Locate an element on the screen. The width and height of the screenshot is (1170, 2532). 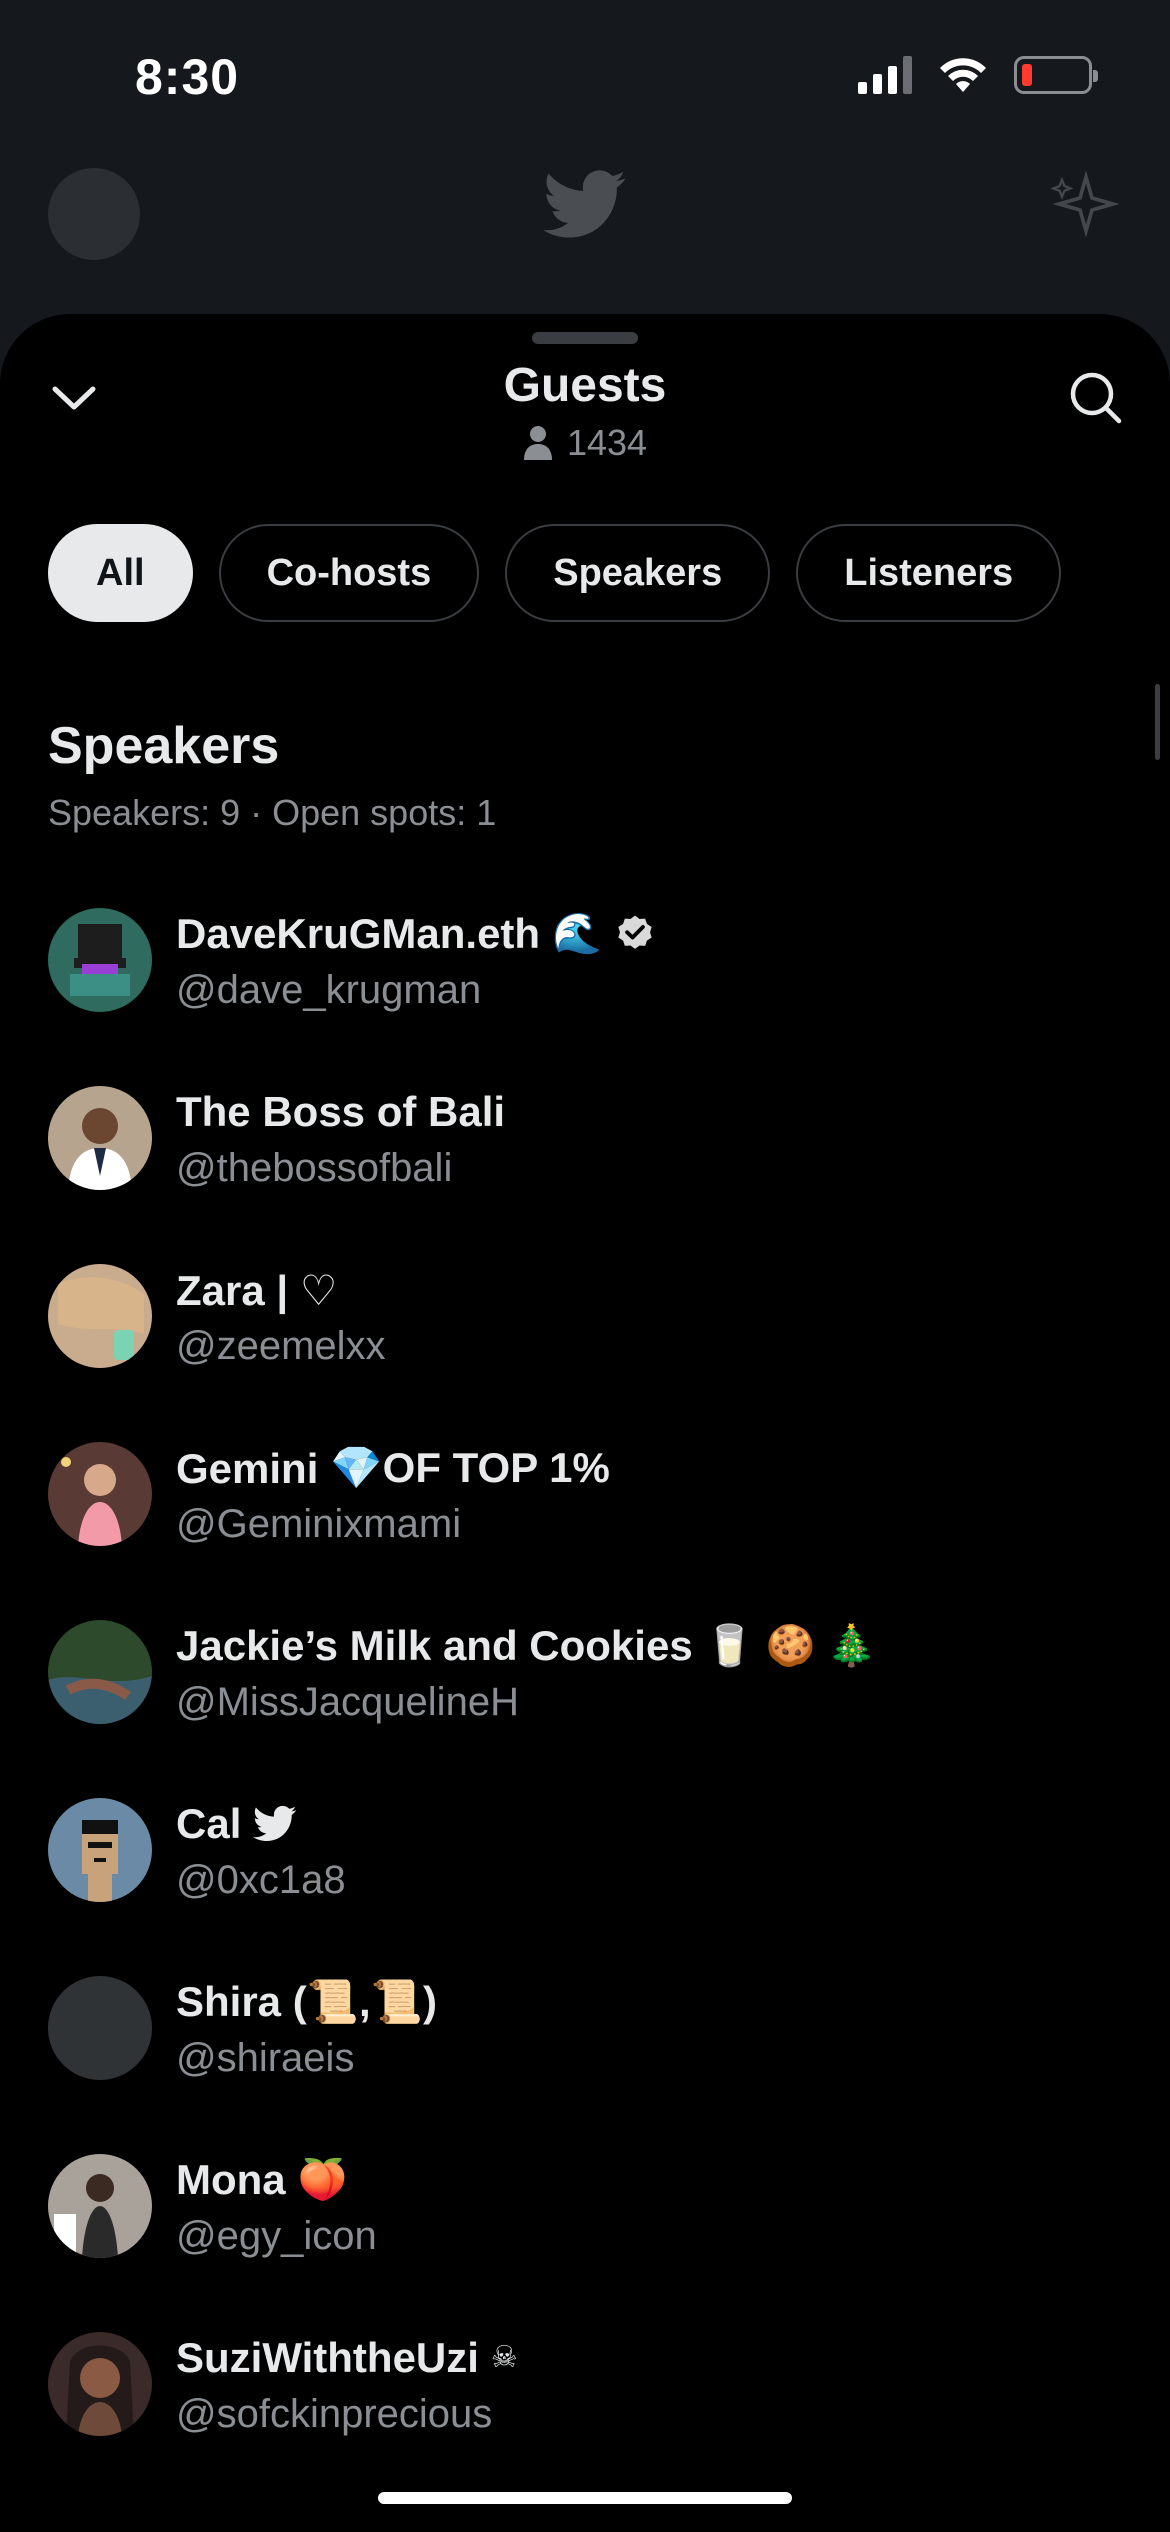
user-handle: @shiraeis is located at coordinates (265, 2058).